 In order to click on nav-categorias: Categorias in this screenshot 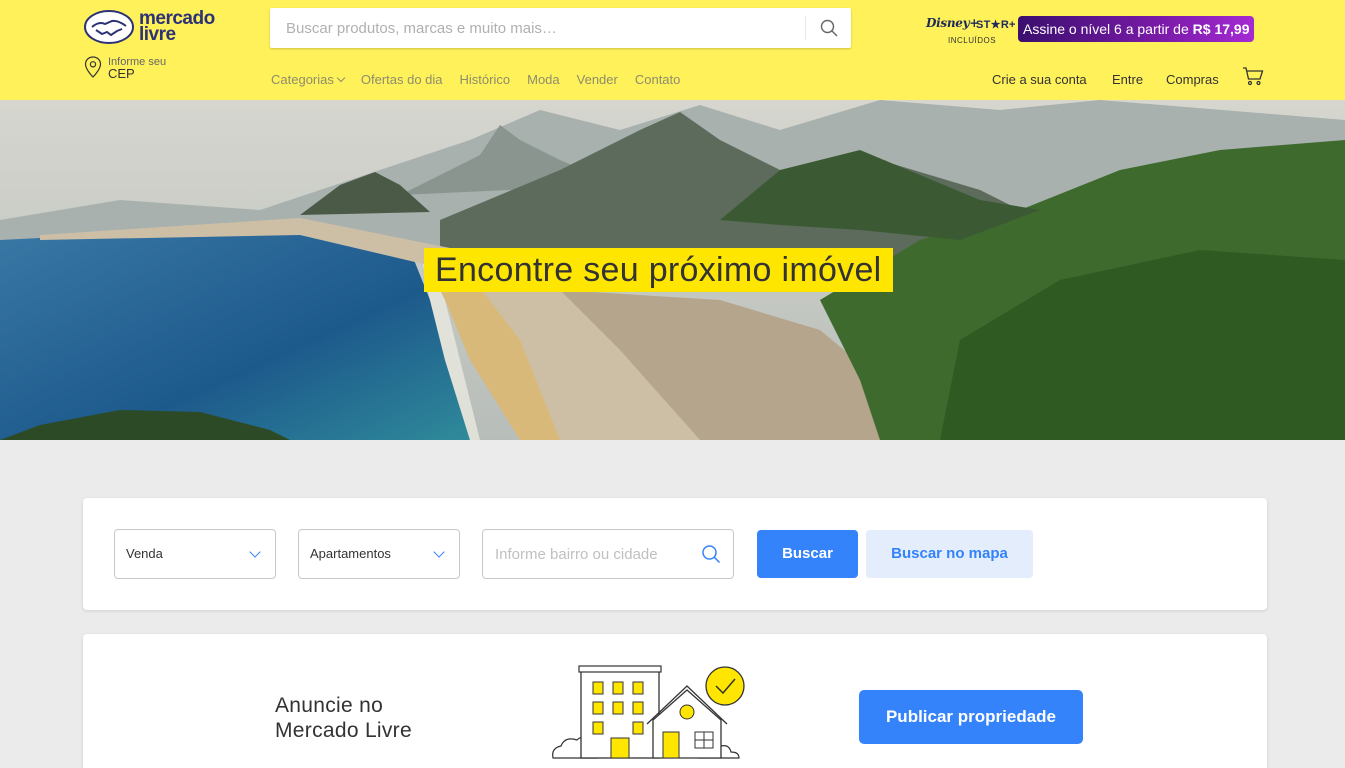, I will do `click(308, 79)`.